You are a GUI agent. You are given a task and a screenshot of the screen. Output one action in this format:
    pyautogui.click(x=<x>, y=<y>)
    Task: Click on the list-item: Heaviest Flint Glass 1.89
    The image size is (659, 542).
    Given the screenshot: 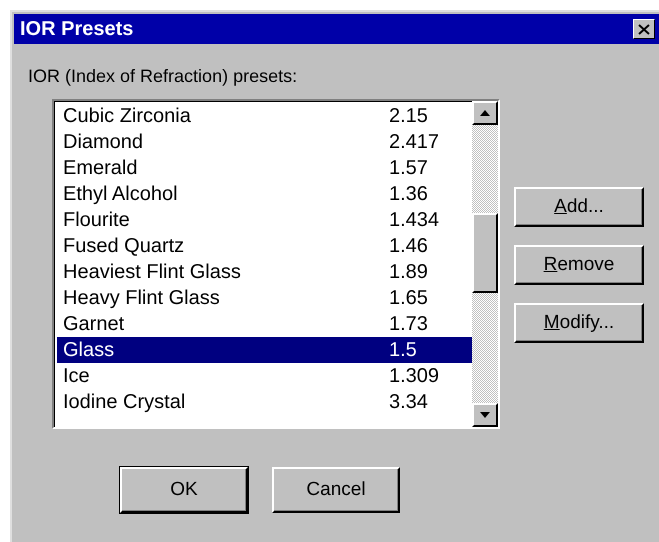 What is the action you would take?
    pyautogui.click(x=264, y=272)
    